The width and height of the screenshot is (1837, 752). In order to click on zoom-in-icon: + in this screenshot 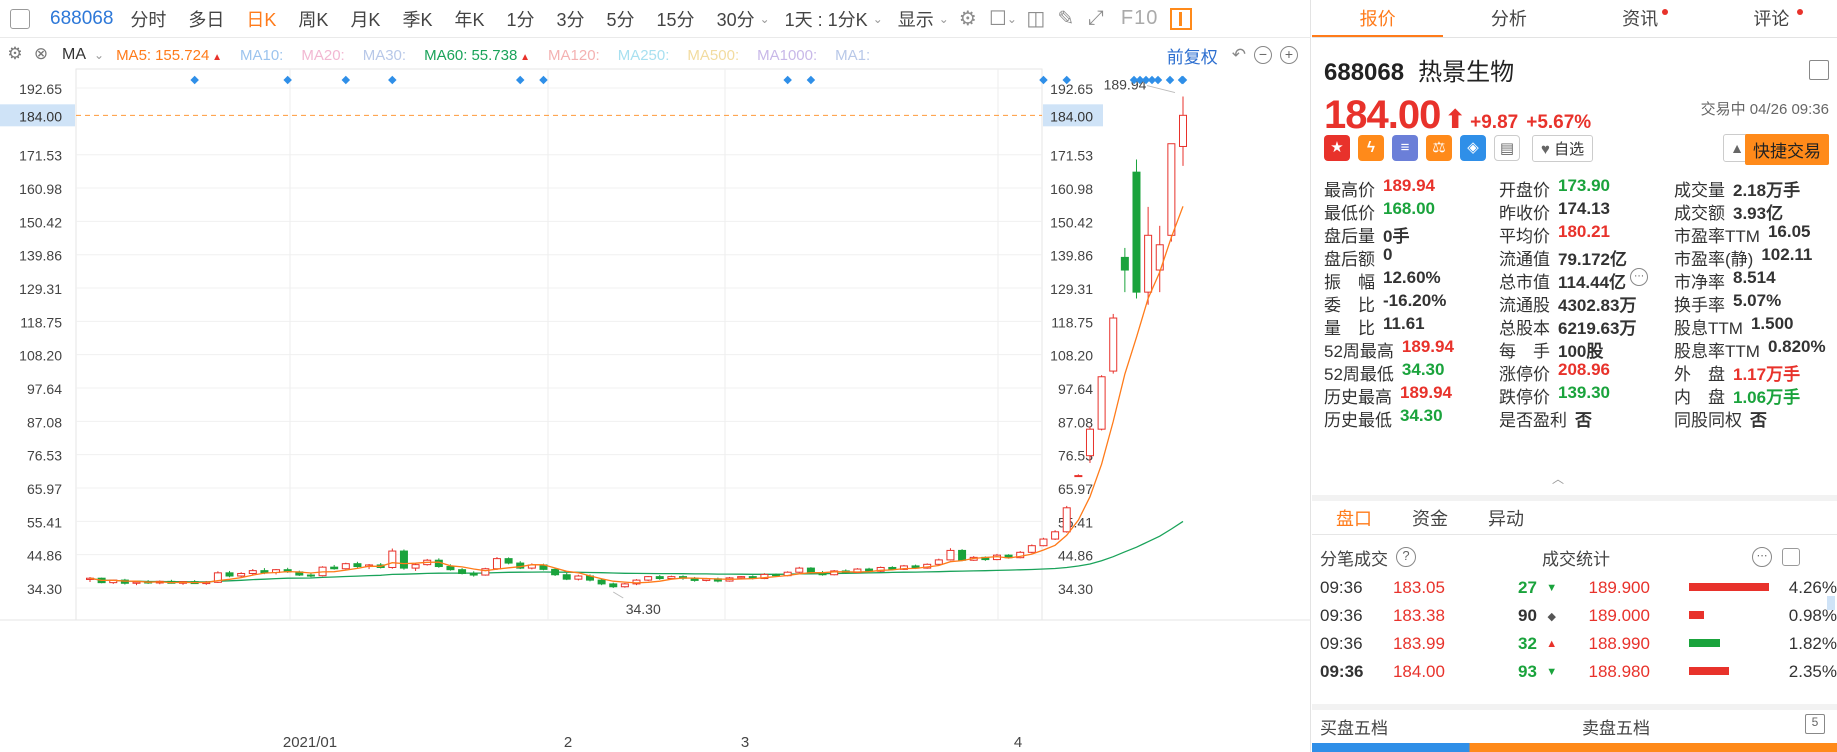, I will do `click(1289, 55)`.